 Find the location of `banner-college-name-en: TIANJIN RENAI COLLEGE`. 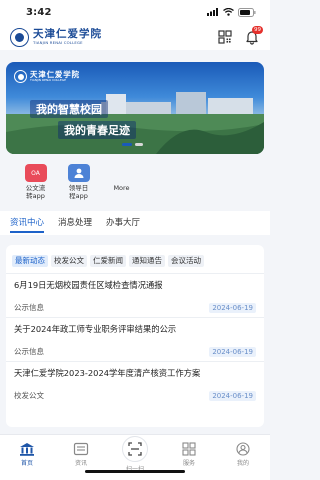

banner-college-name-en: TIANJIN RENAI COLLEGE is located at coordinates (48, 80).